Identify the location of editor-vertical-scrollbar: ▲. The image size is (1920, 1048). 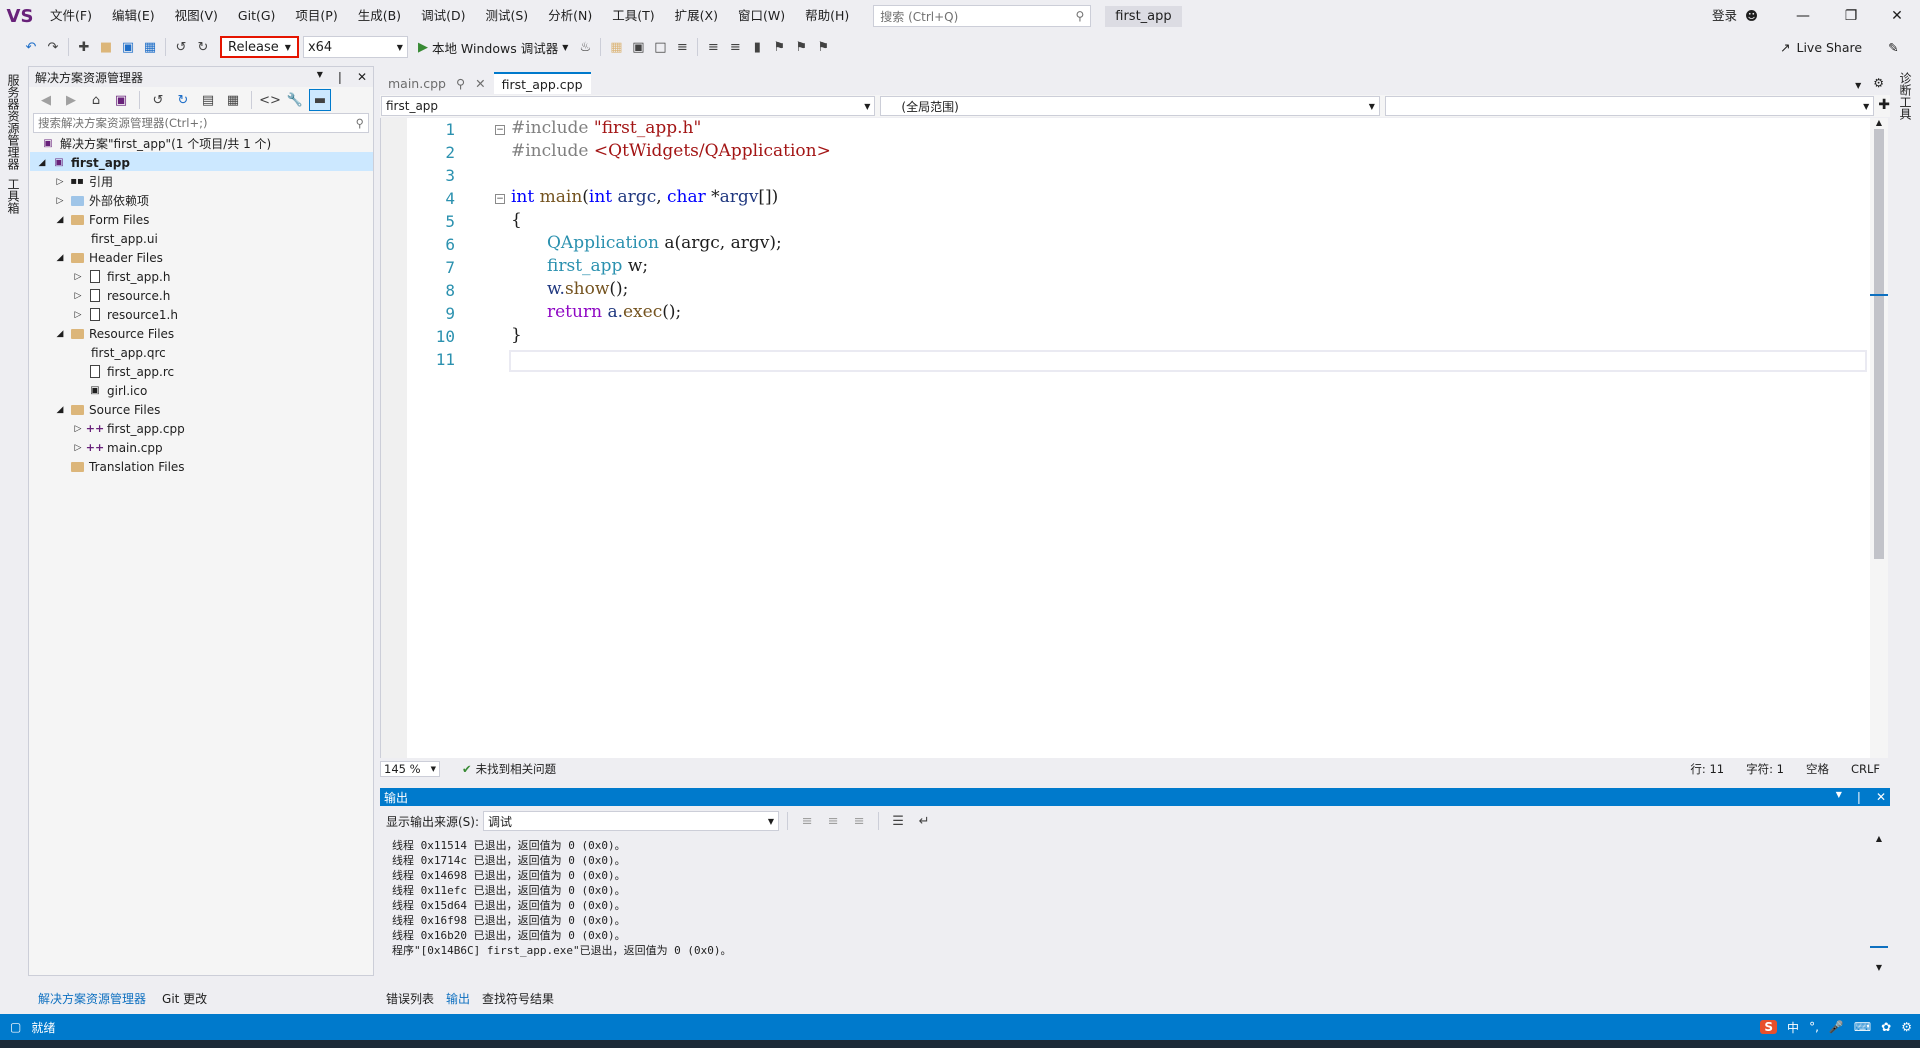
(1879, 438).